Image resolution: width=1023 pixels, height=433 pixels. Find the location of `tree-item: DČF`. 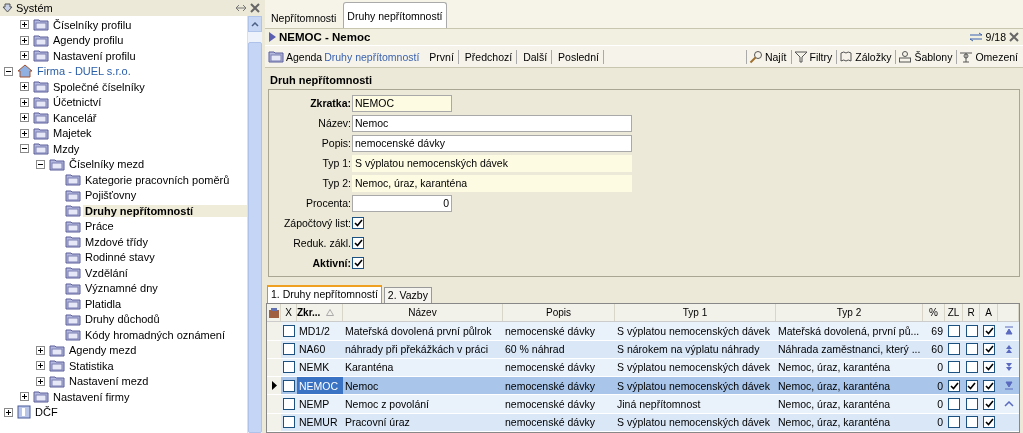

tree-item: DČF is located at coordinates (46, 412).